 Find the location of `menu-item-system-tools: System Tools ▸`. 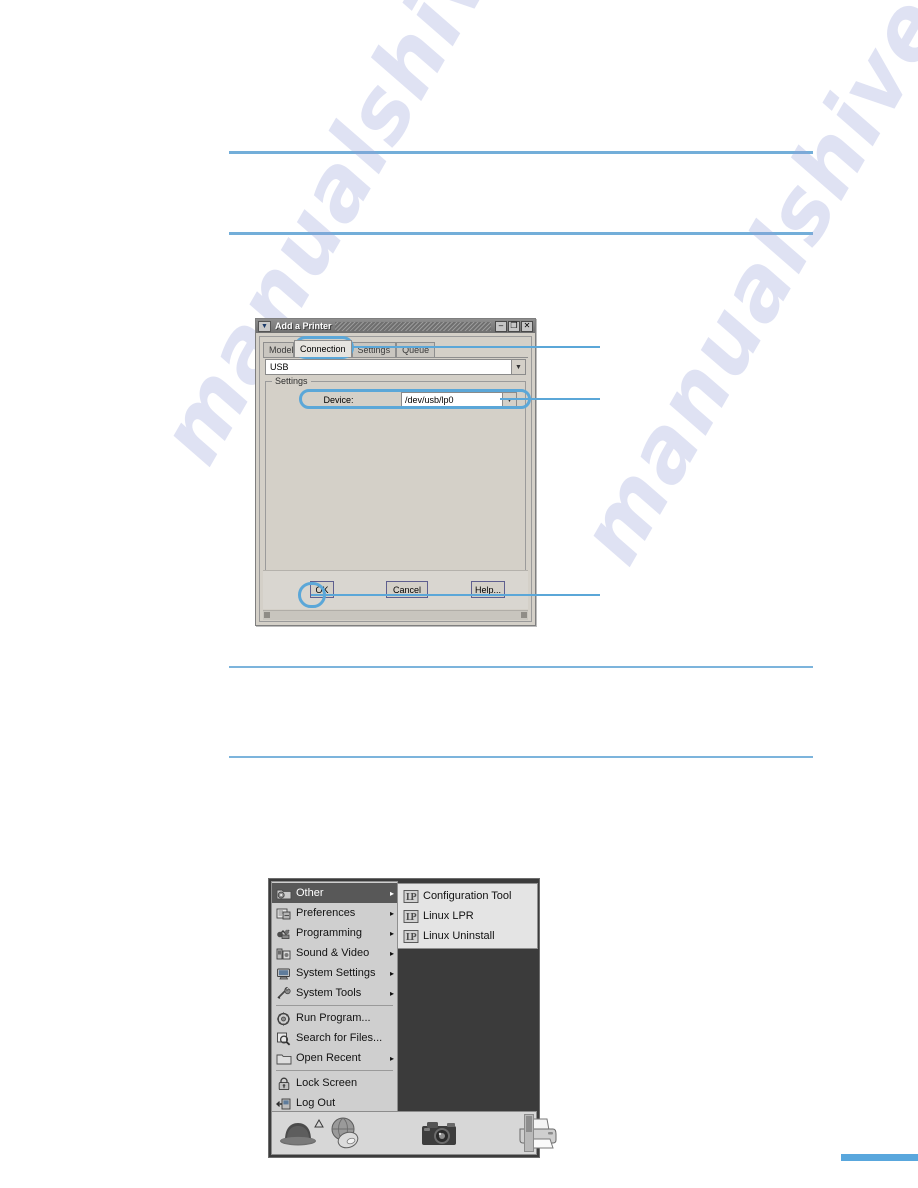

menu-item-system-tools: System Tools ▸ is located at coordinates (334, 993).